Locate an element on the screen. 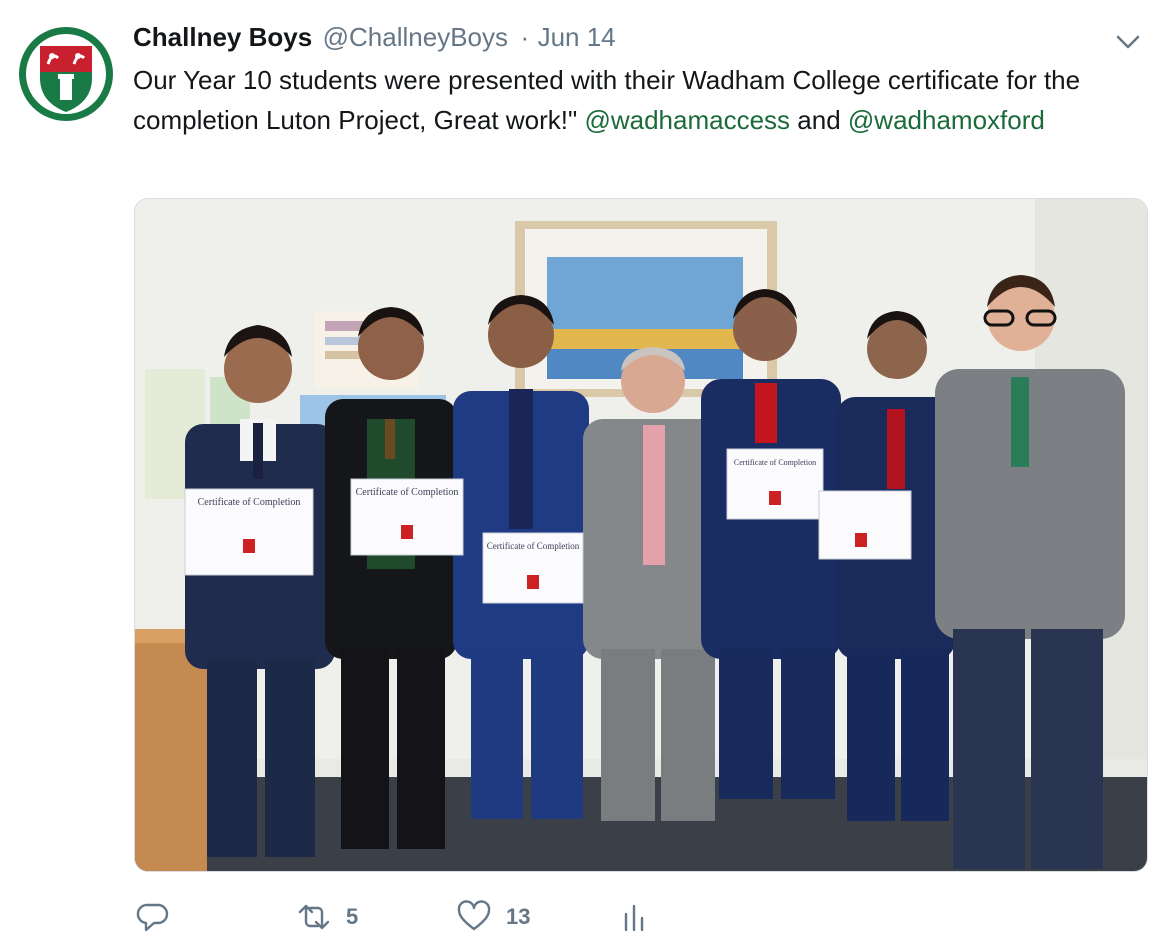 This screenshot has width=1168, height=952. retweet-button: 5 is located at coordinates (327, 917).